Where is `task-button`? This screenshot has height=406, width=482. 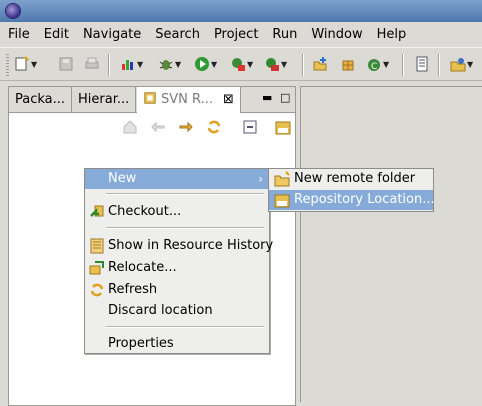
task-button is located at coordinates (422, 64).